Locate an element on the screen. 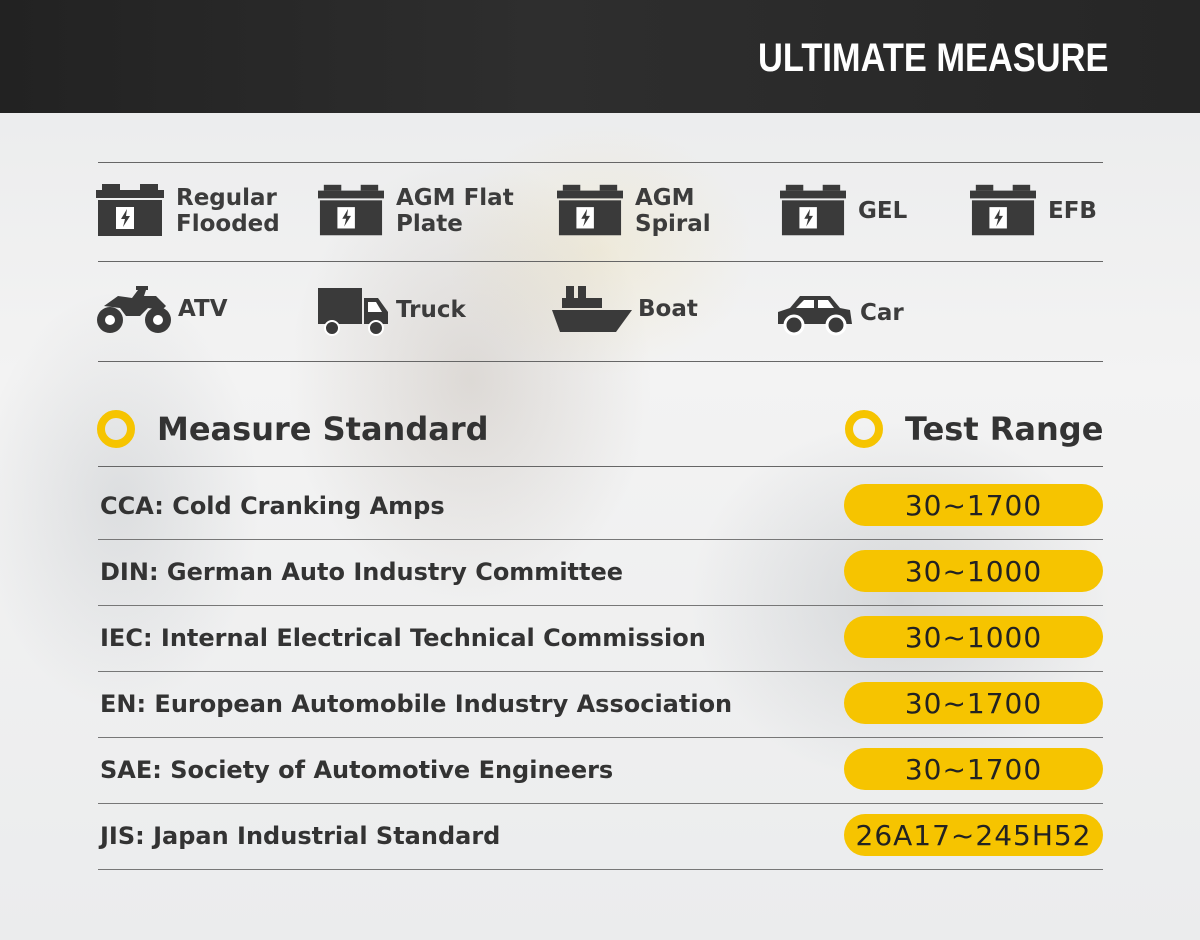 This screenshot has height=940, width=1200. vehicle-label: ATV is located at coordinates (203, 309).